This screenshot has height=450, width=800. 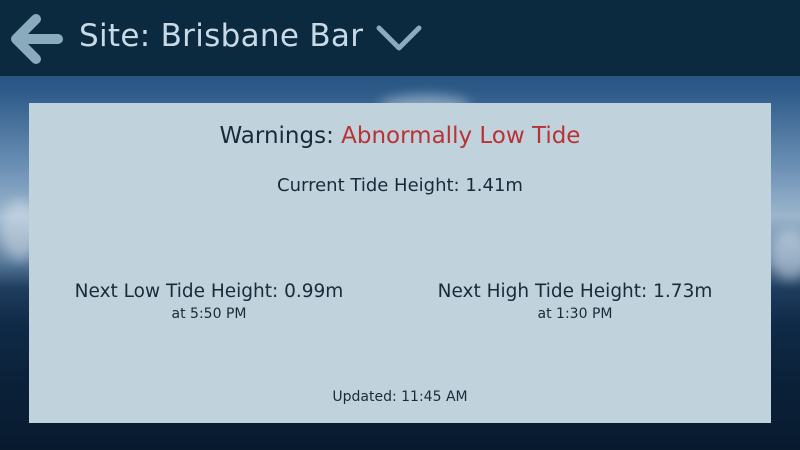 I want to click on next-low-tide-height: Next Low Tide Height: 0.99m, so click(x=209, y=291).